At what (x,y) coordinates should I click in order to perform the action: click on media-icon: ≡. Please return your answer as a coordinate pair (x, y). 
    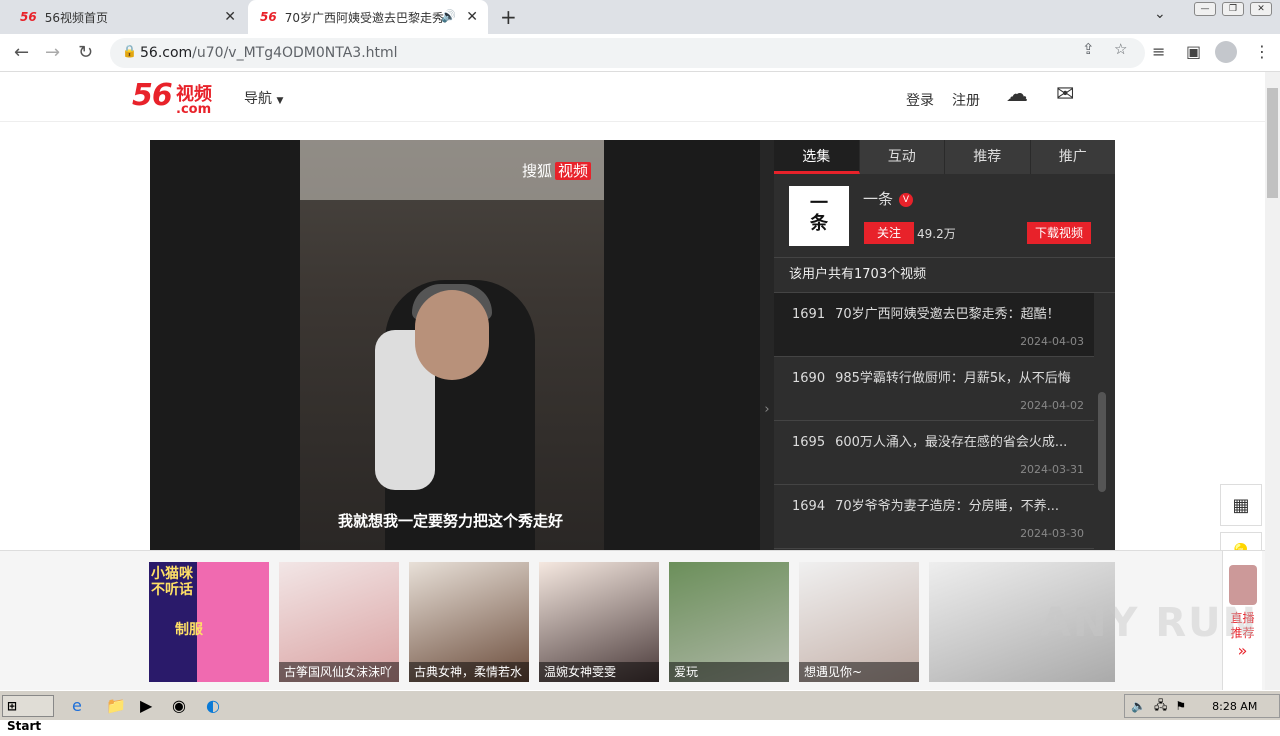
    Looking at the image, I should click on (1158, 51).